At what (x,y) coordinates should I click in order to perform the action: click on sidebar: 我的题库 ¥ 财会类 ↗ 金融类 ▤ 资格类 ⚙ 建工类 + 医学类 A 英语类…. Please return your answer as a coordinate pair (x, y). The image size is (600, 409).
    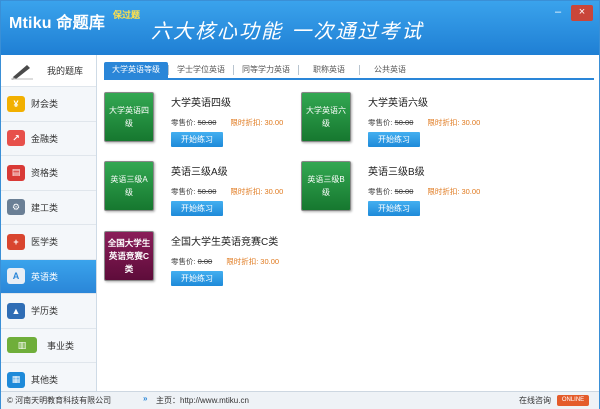
    Looking at the image, I should click on (49, 226).